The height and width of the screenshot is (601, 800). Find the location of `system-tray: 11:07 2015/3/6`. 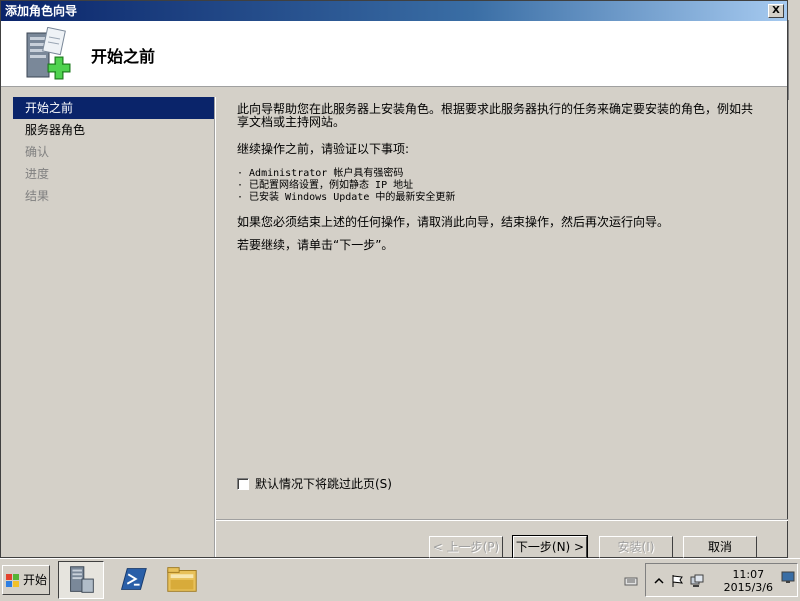

system-tray: 11:07 2015/3/6 is located at coordinates (711, 580).